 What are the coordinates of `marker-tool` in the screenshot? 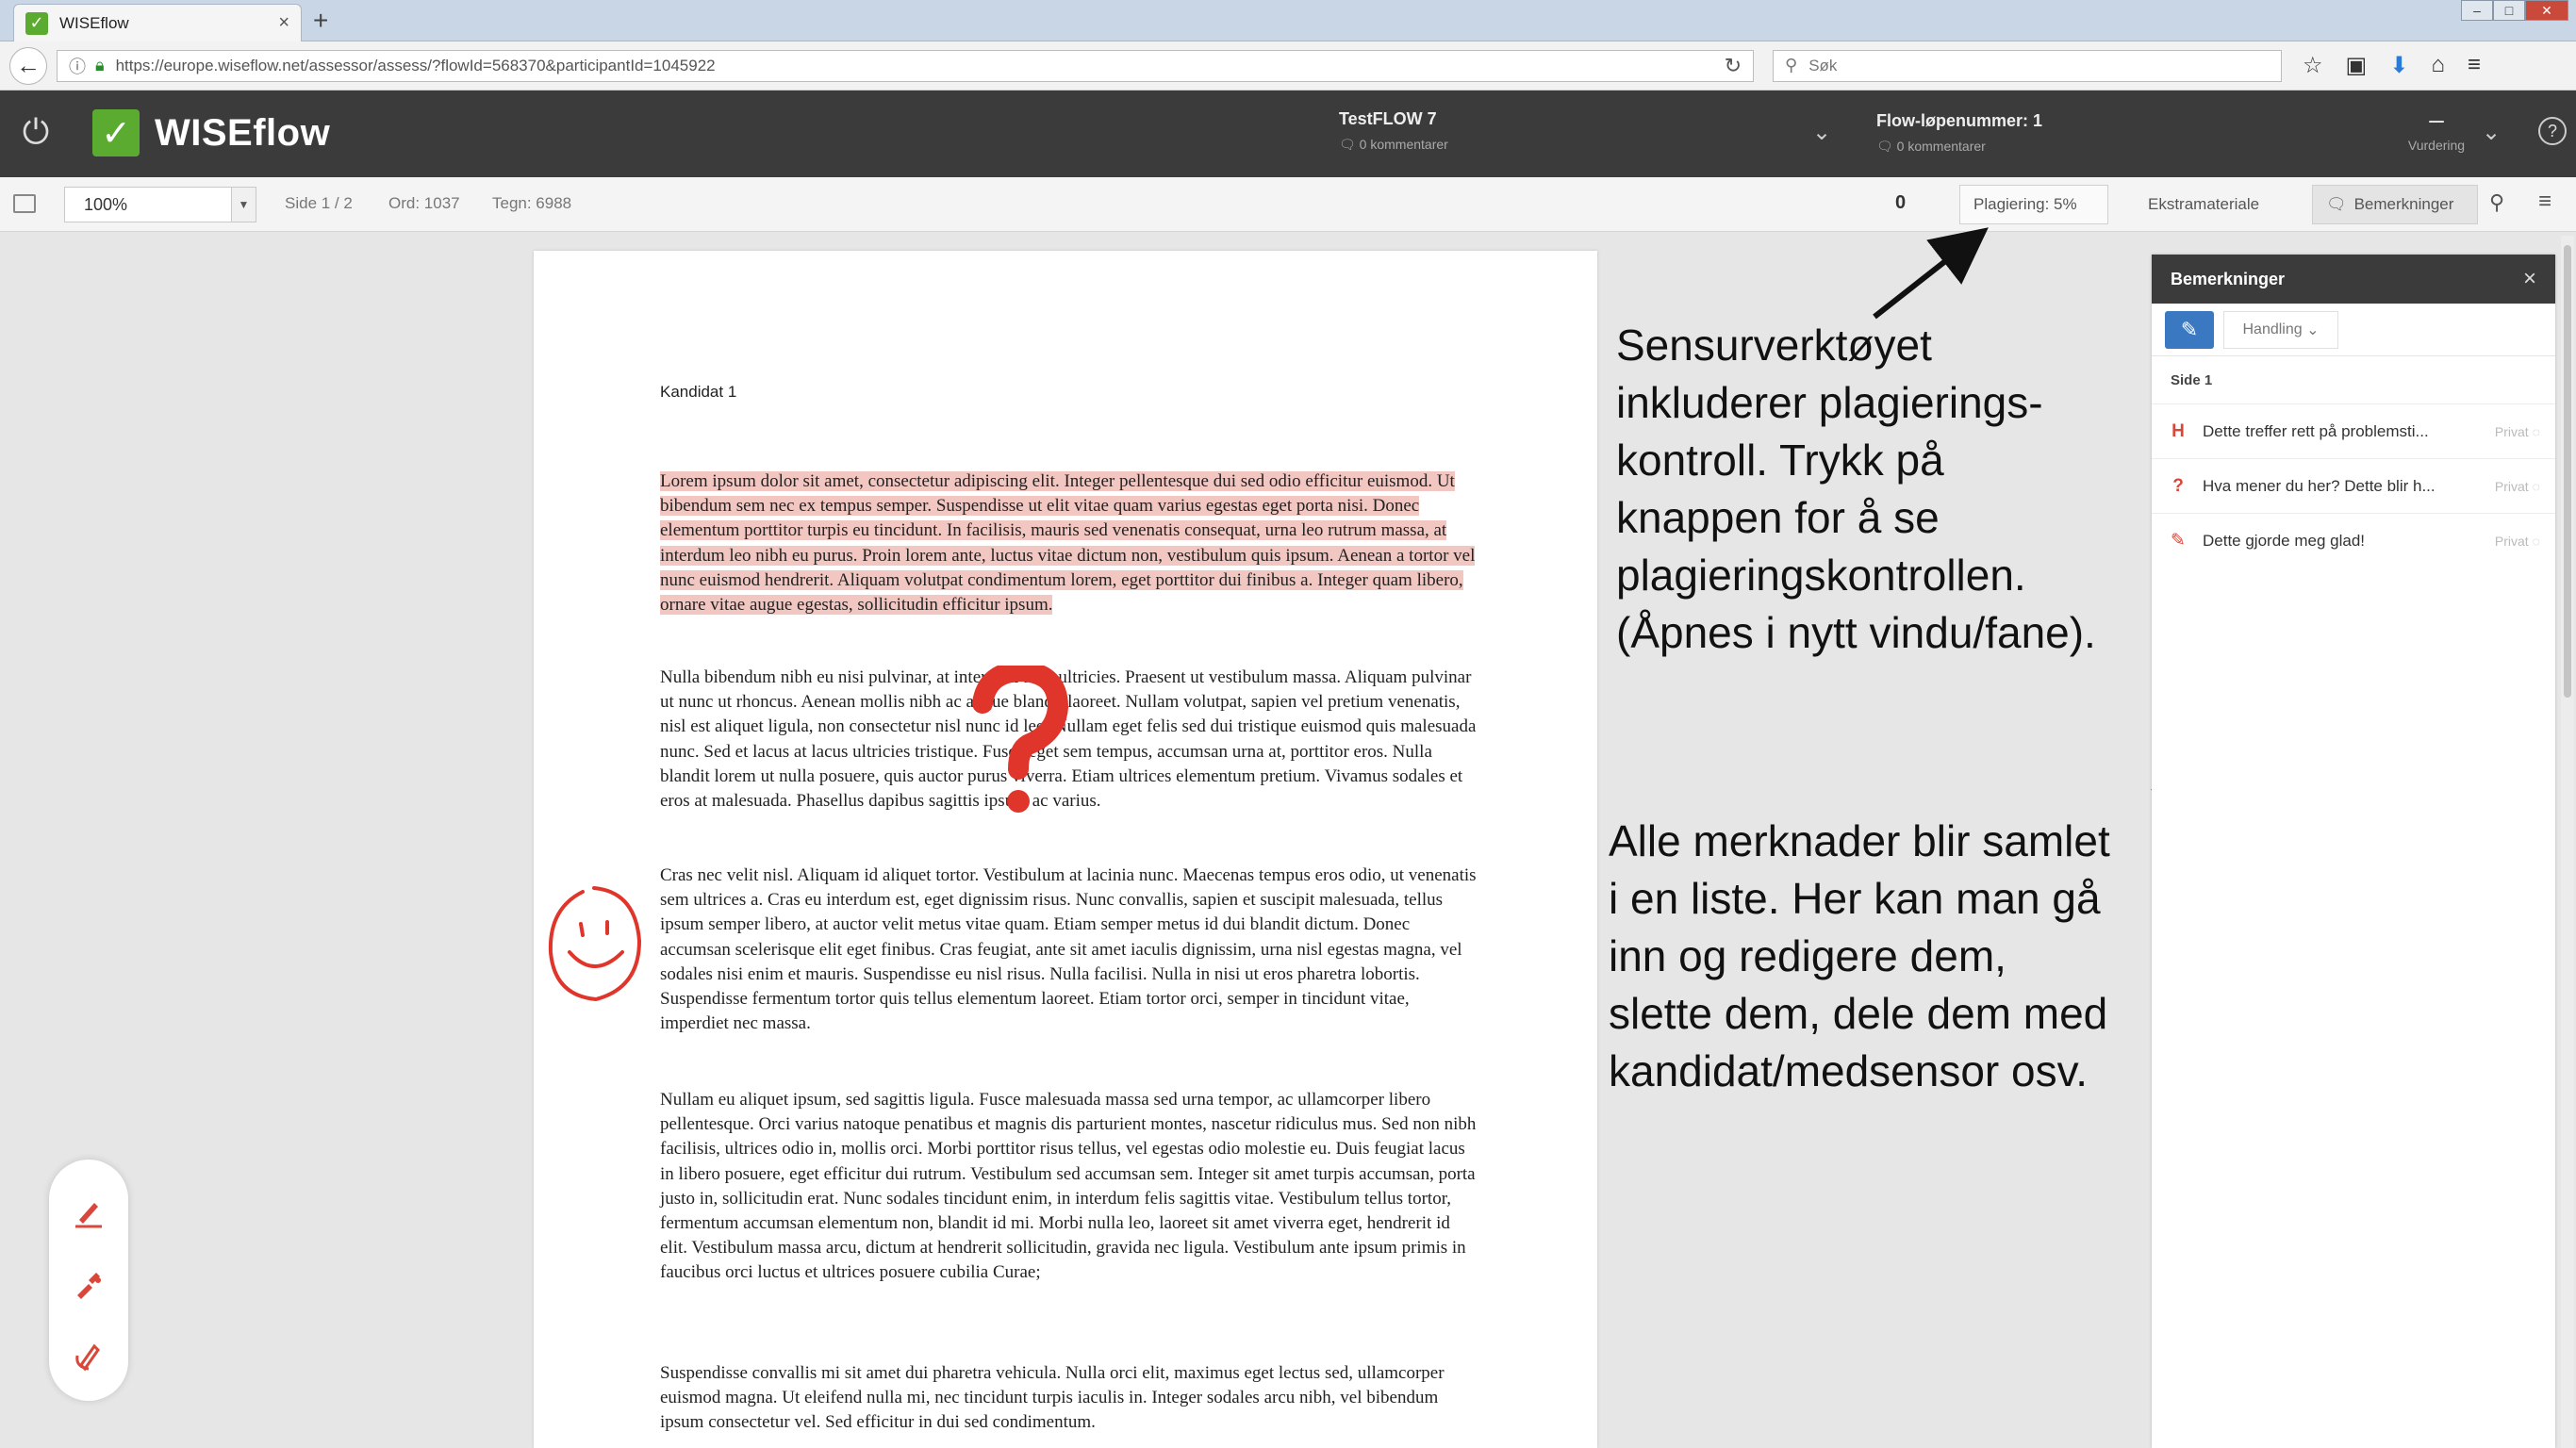 It's located at (88, 1284).